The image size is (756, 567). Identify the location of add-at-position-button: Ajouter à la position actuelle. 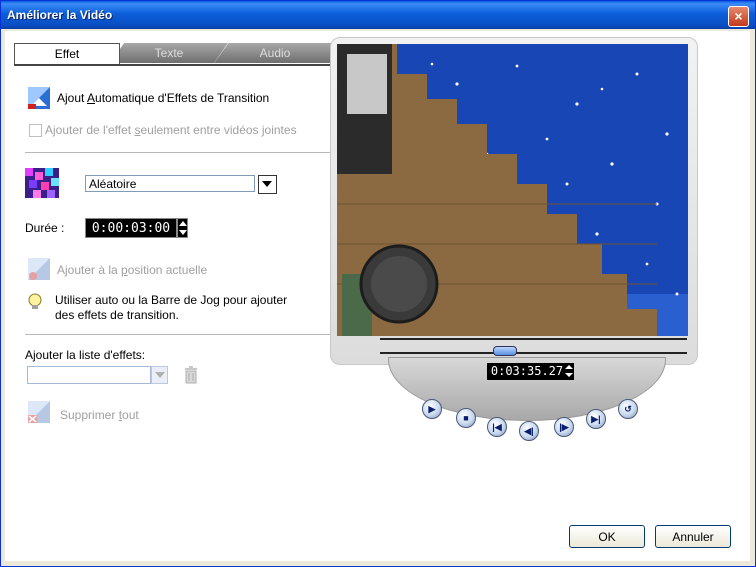
(132, 270).